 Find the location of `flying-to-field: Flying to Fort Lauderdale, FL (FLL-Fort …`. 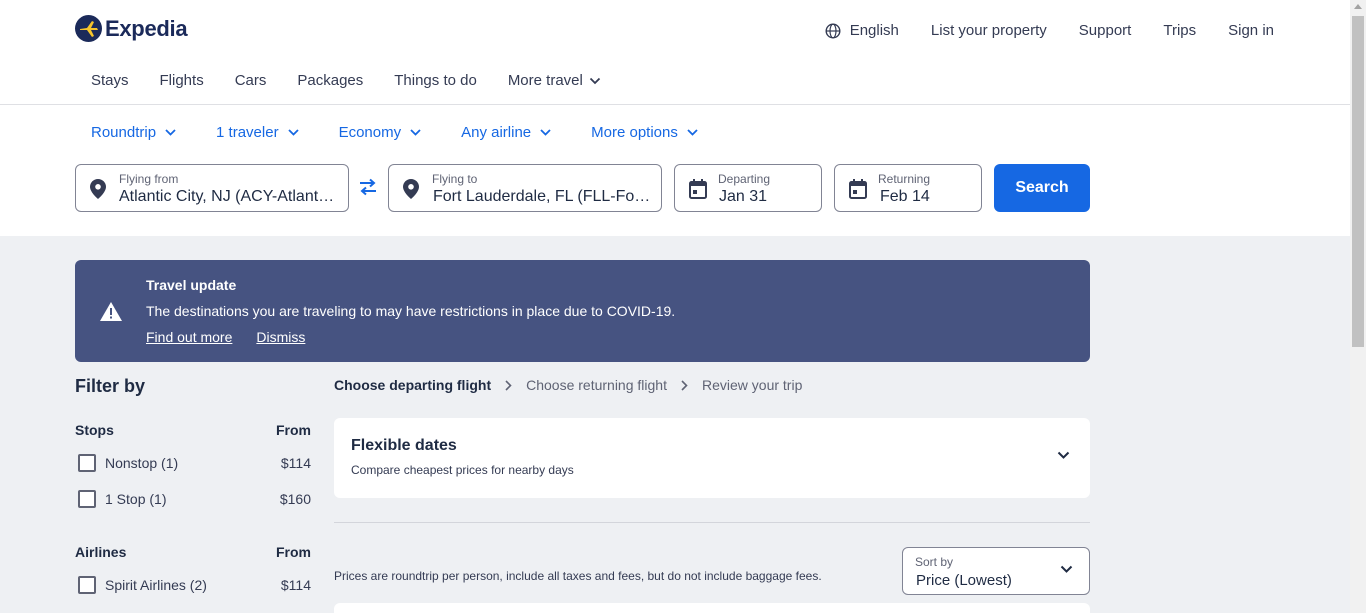

flying-to-field: Flying to Fort Lauderdale, FL (FLL-Fort … is located at coordinates (525, 188).